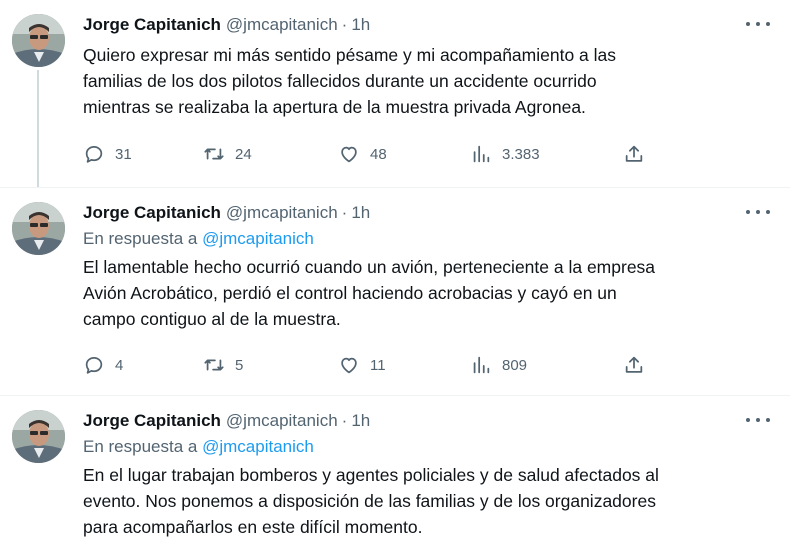  I want to click on tweet-actions: 4 5 11 809, so click(368, 365).